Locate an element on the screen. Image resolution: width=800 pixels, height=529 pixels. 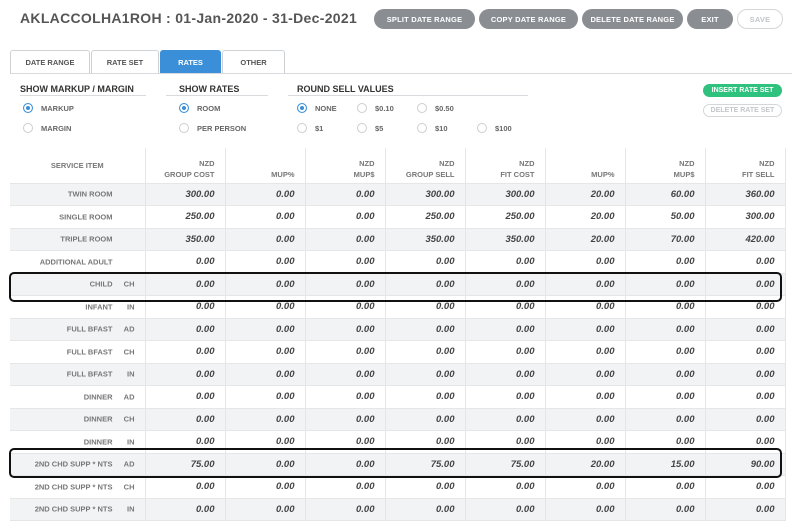
tab-other: OTHER is located at coordinates (253, 62).